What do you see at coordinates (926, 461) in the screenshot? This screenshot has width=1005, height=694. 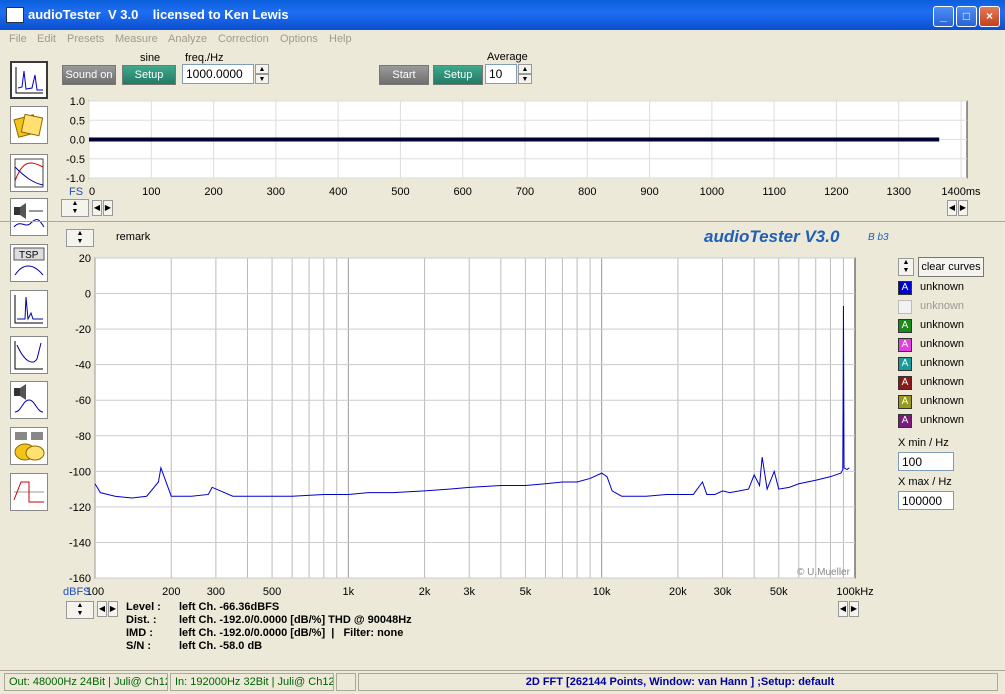 I see `xmin-input: 100` at bounding box center [926, 461].